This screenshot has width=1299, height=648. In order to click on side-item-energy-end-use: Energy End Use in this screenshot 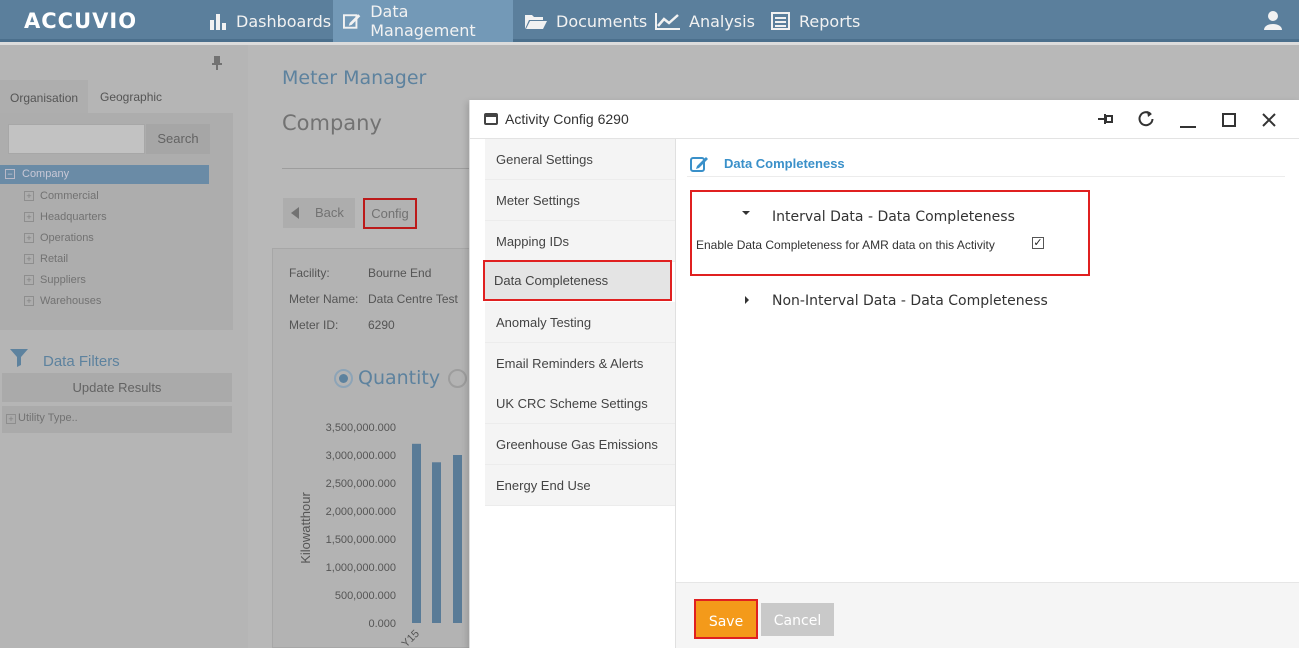, I will do `click(580, 485)`.